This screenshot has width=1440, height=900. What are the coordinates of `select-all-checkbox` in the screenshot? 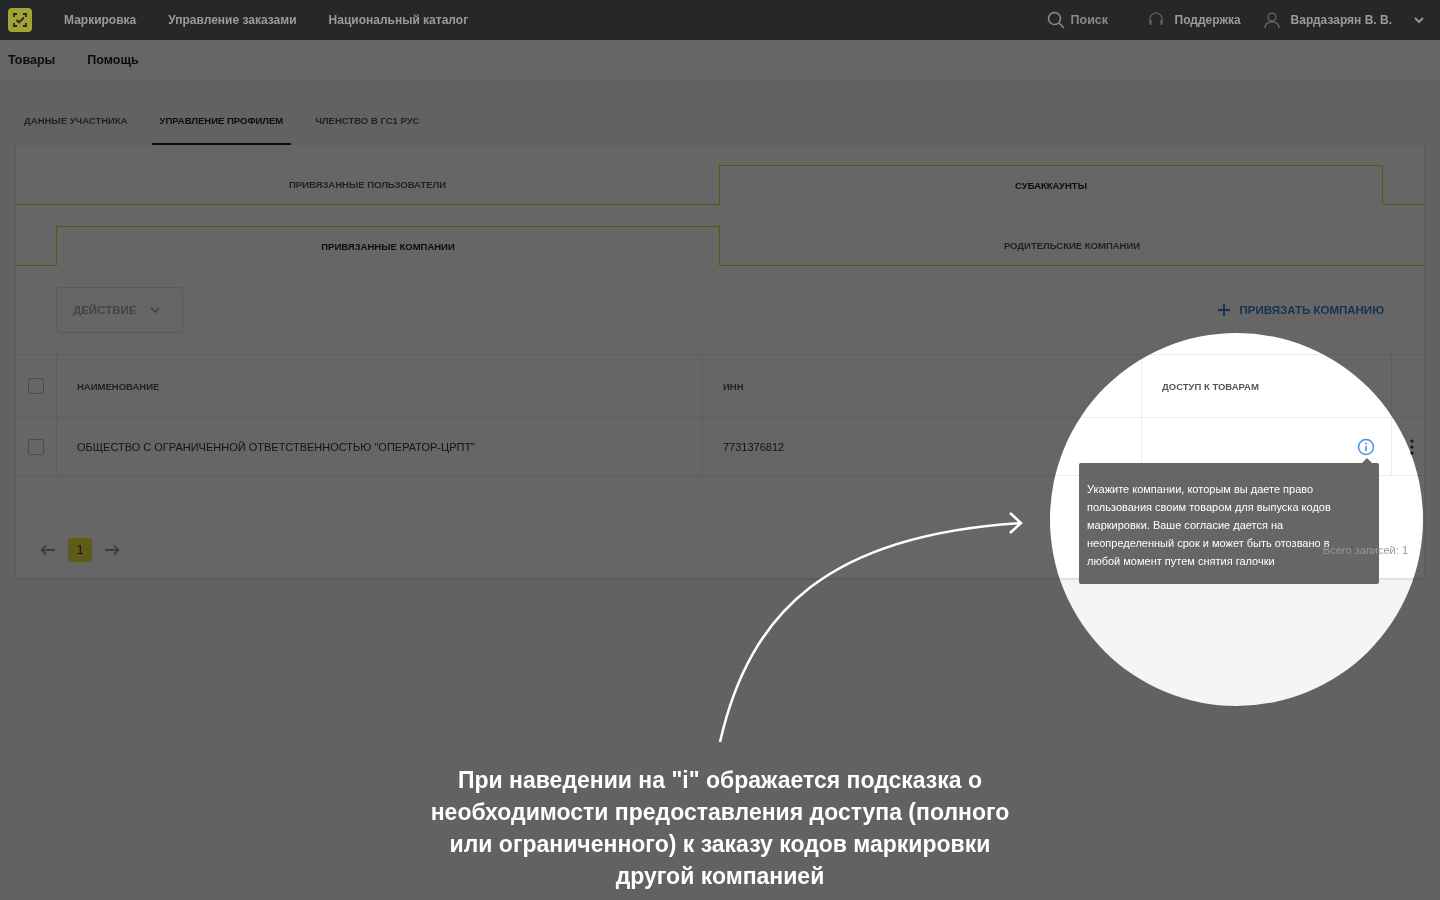 It's located at (36, 386).